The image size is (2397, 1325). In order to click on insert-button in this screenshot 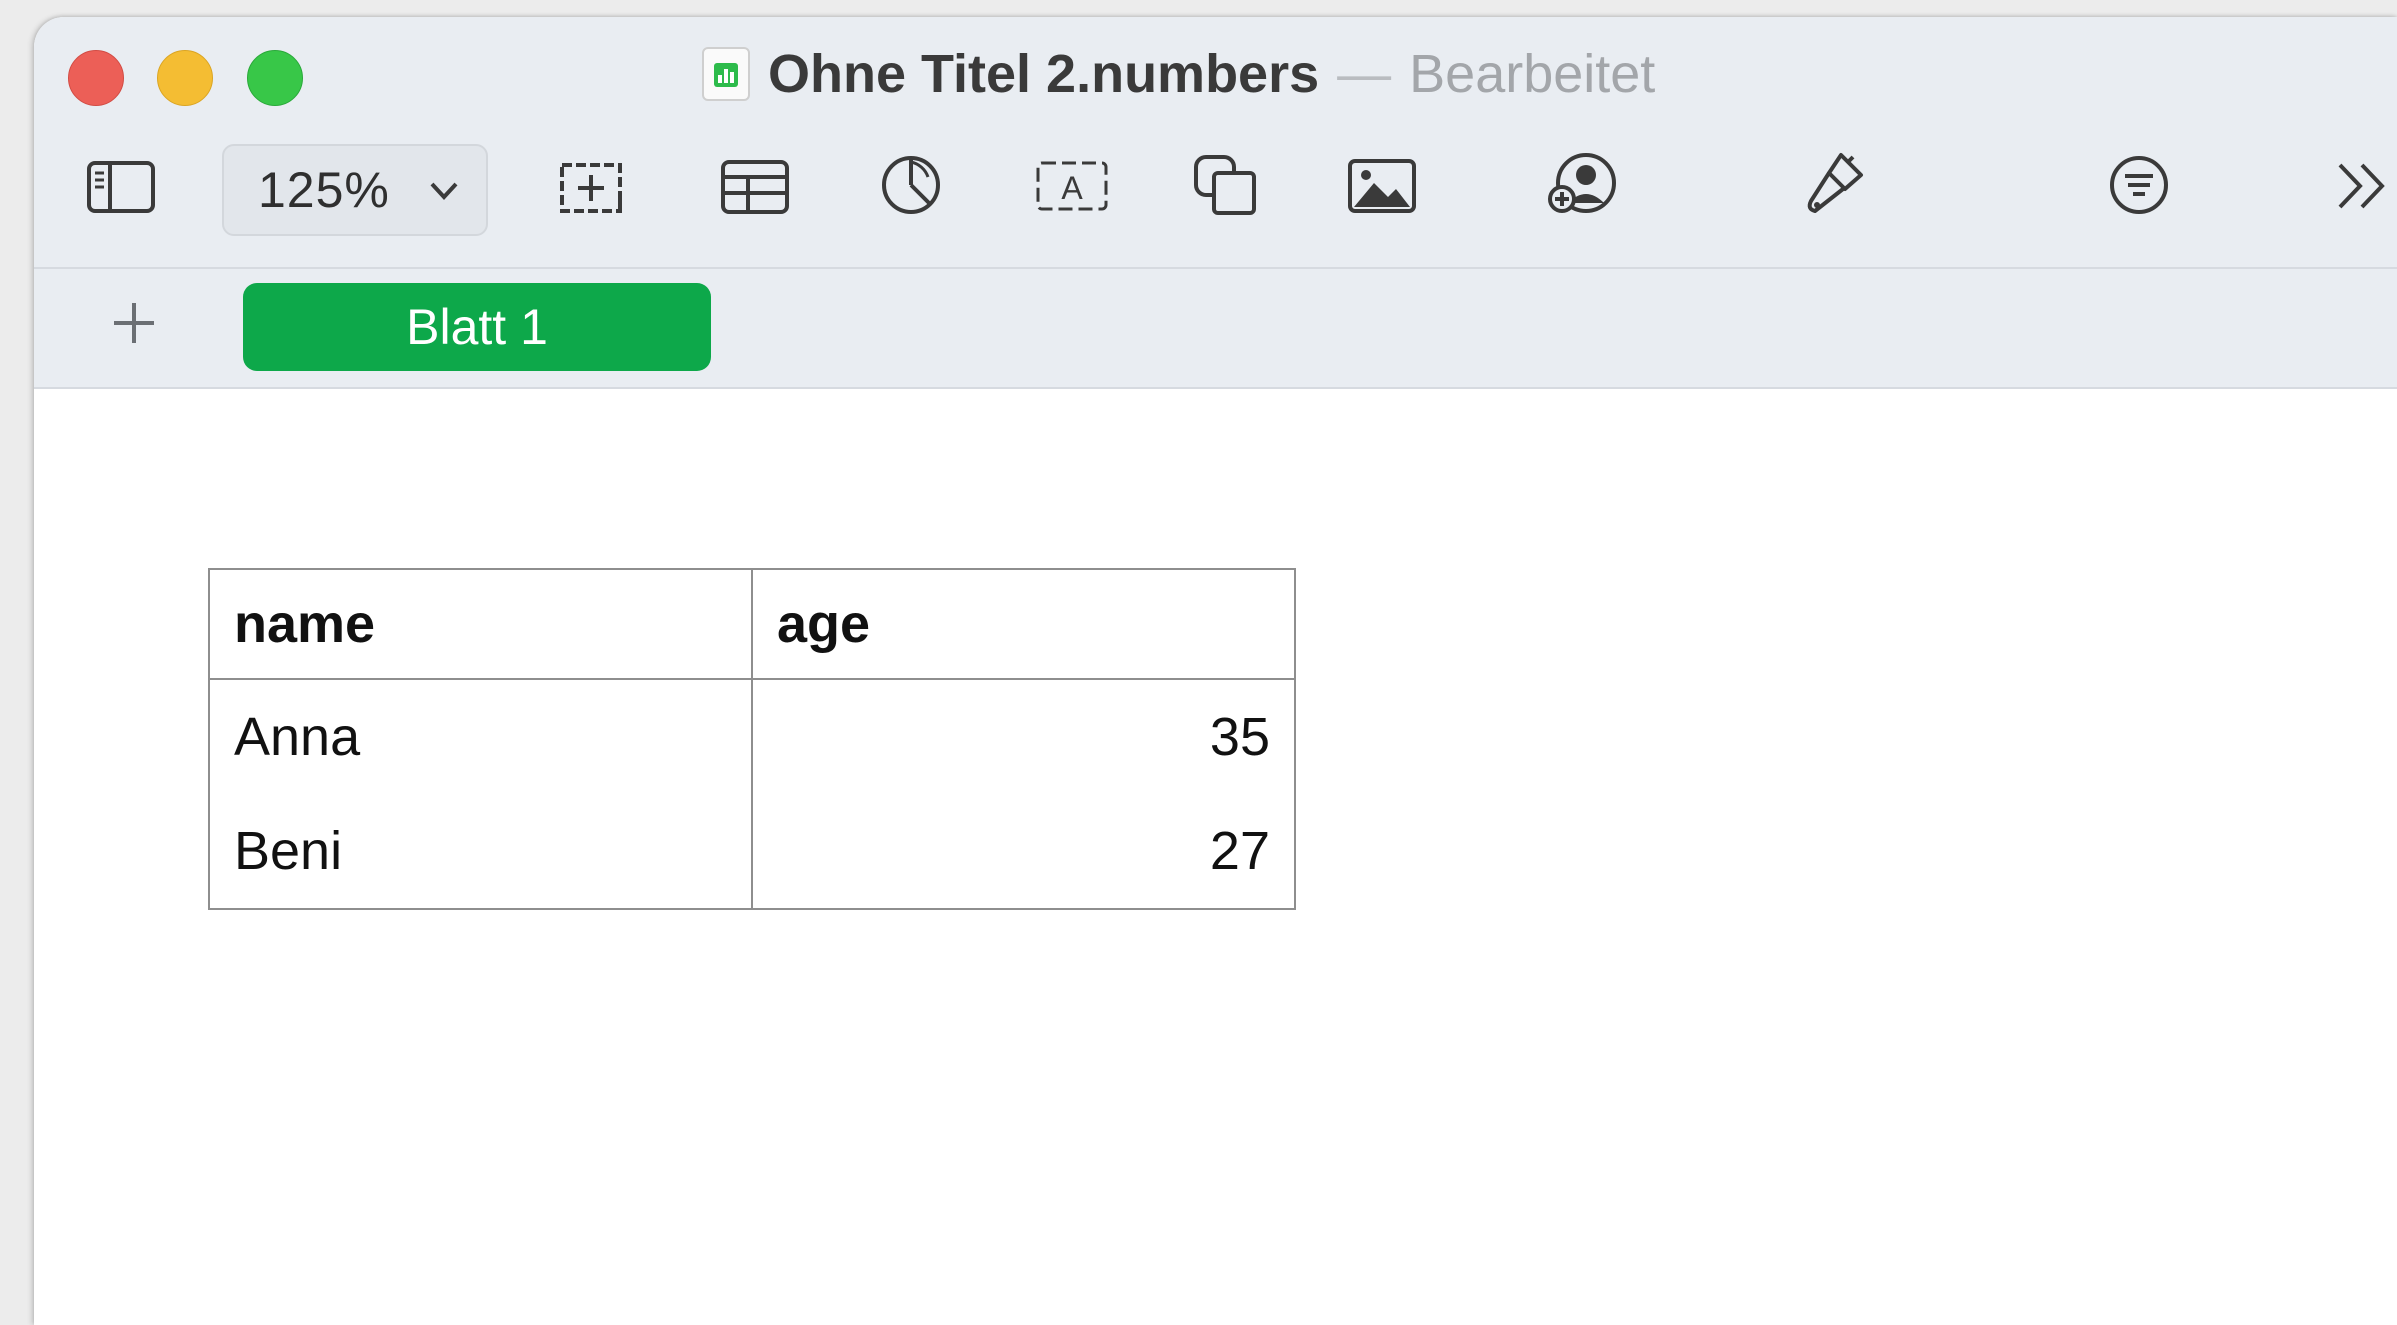, I will do `click(593, 186)`.